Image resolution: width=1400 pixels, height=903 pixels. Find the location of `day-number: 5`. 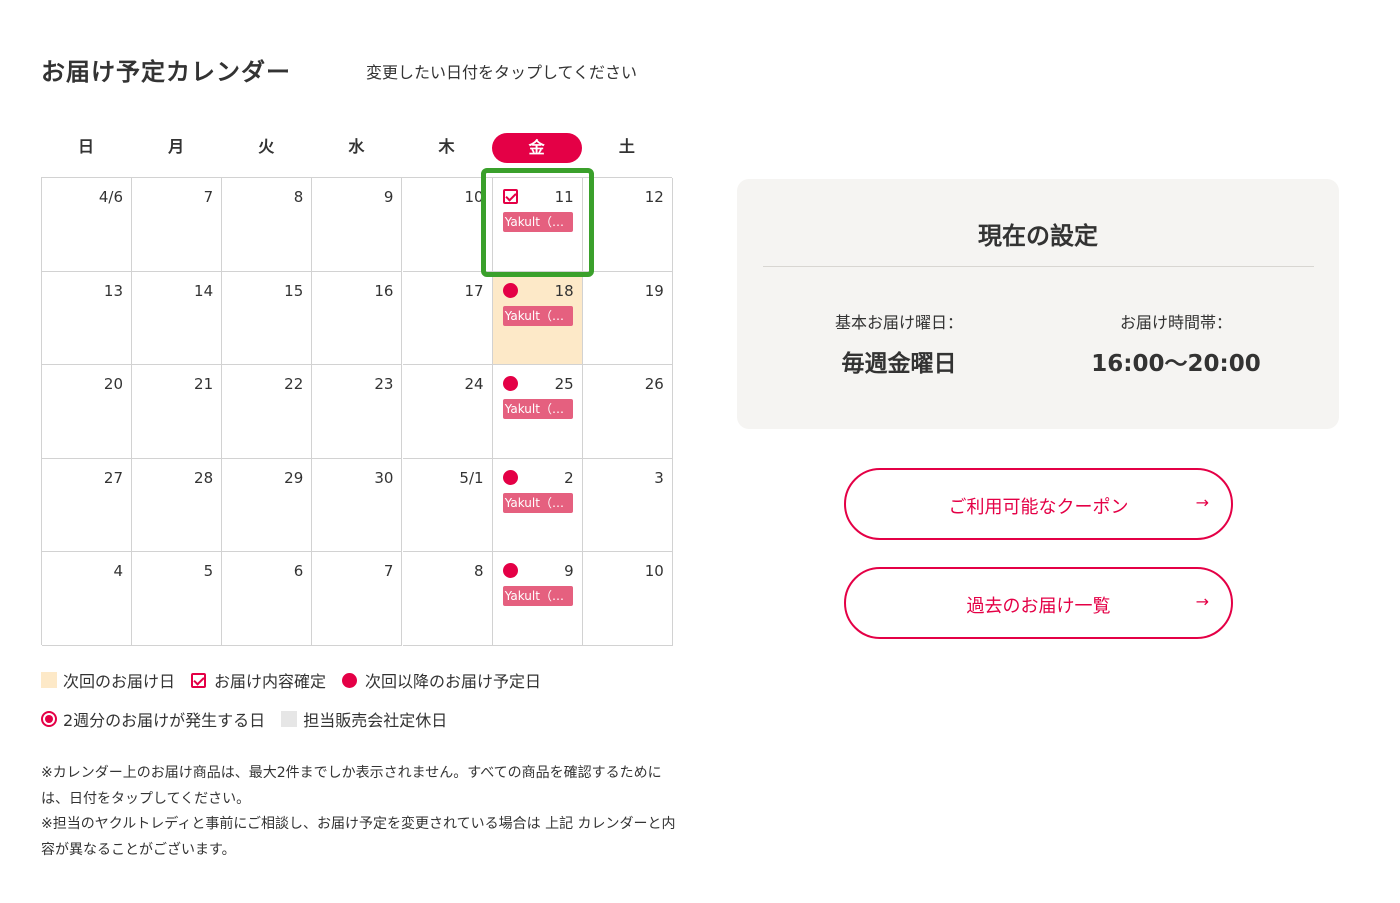

day-number: 5 is located at coordinates (208, 571).